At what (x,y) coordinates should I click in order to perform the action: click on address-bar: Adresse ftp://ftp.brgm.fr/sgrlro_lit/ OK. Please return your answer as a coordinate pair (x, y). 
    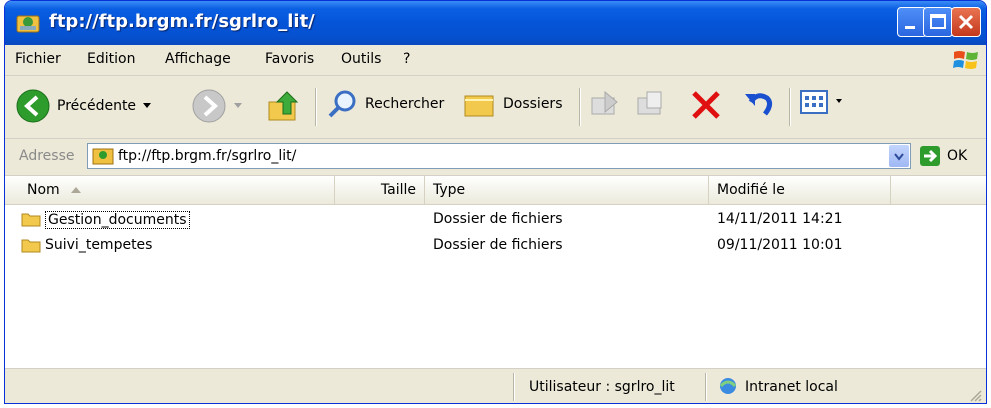
    Looking at the image, I should click on (495, 157).